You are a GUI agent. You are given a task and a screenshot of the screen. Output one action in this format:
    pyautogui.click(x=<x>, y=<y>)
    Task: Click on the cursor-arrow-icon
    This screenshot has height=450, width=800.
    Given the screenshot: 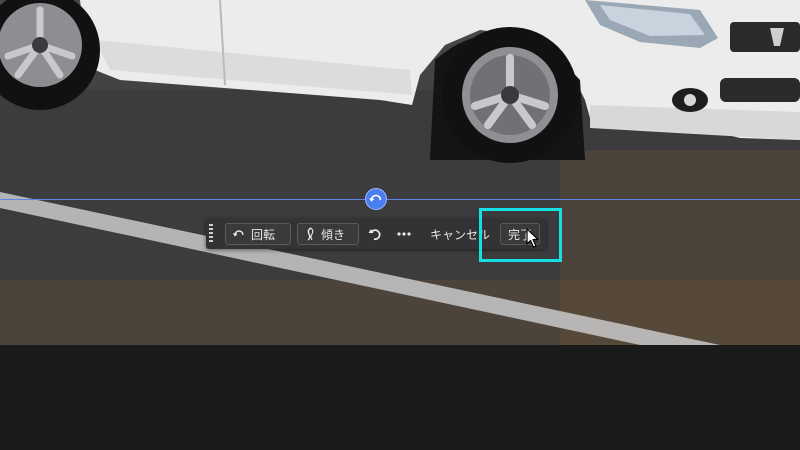 What is the action you would take?
    pyautogui.click(x=532, y=238)
    